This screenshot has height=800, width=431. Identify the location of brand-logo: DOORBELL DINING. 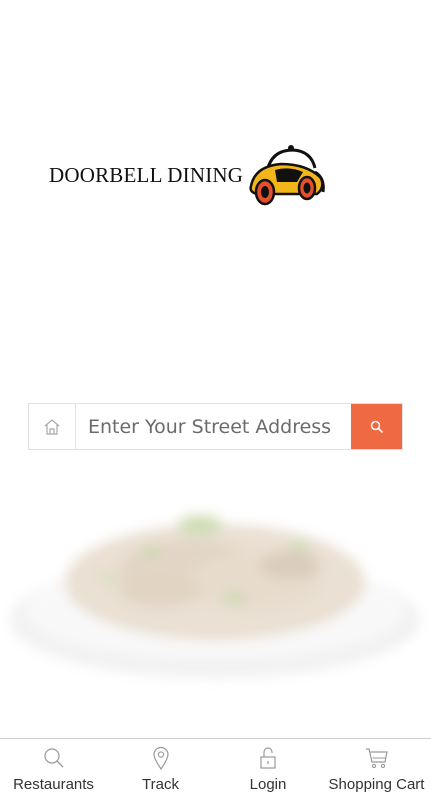
(194, 175).